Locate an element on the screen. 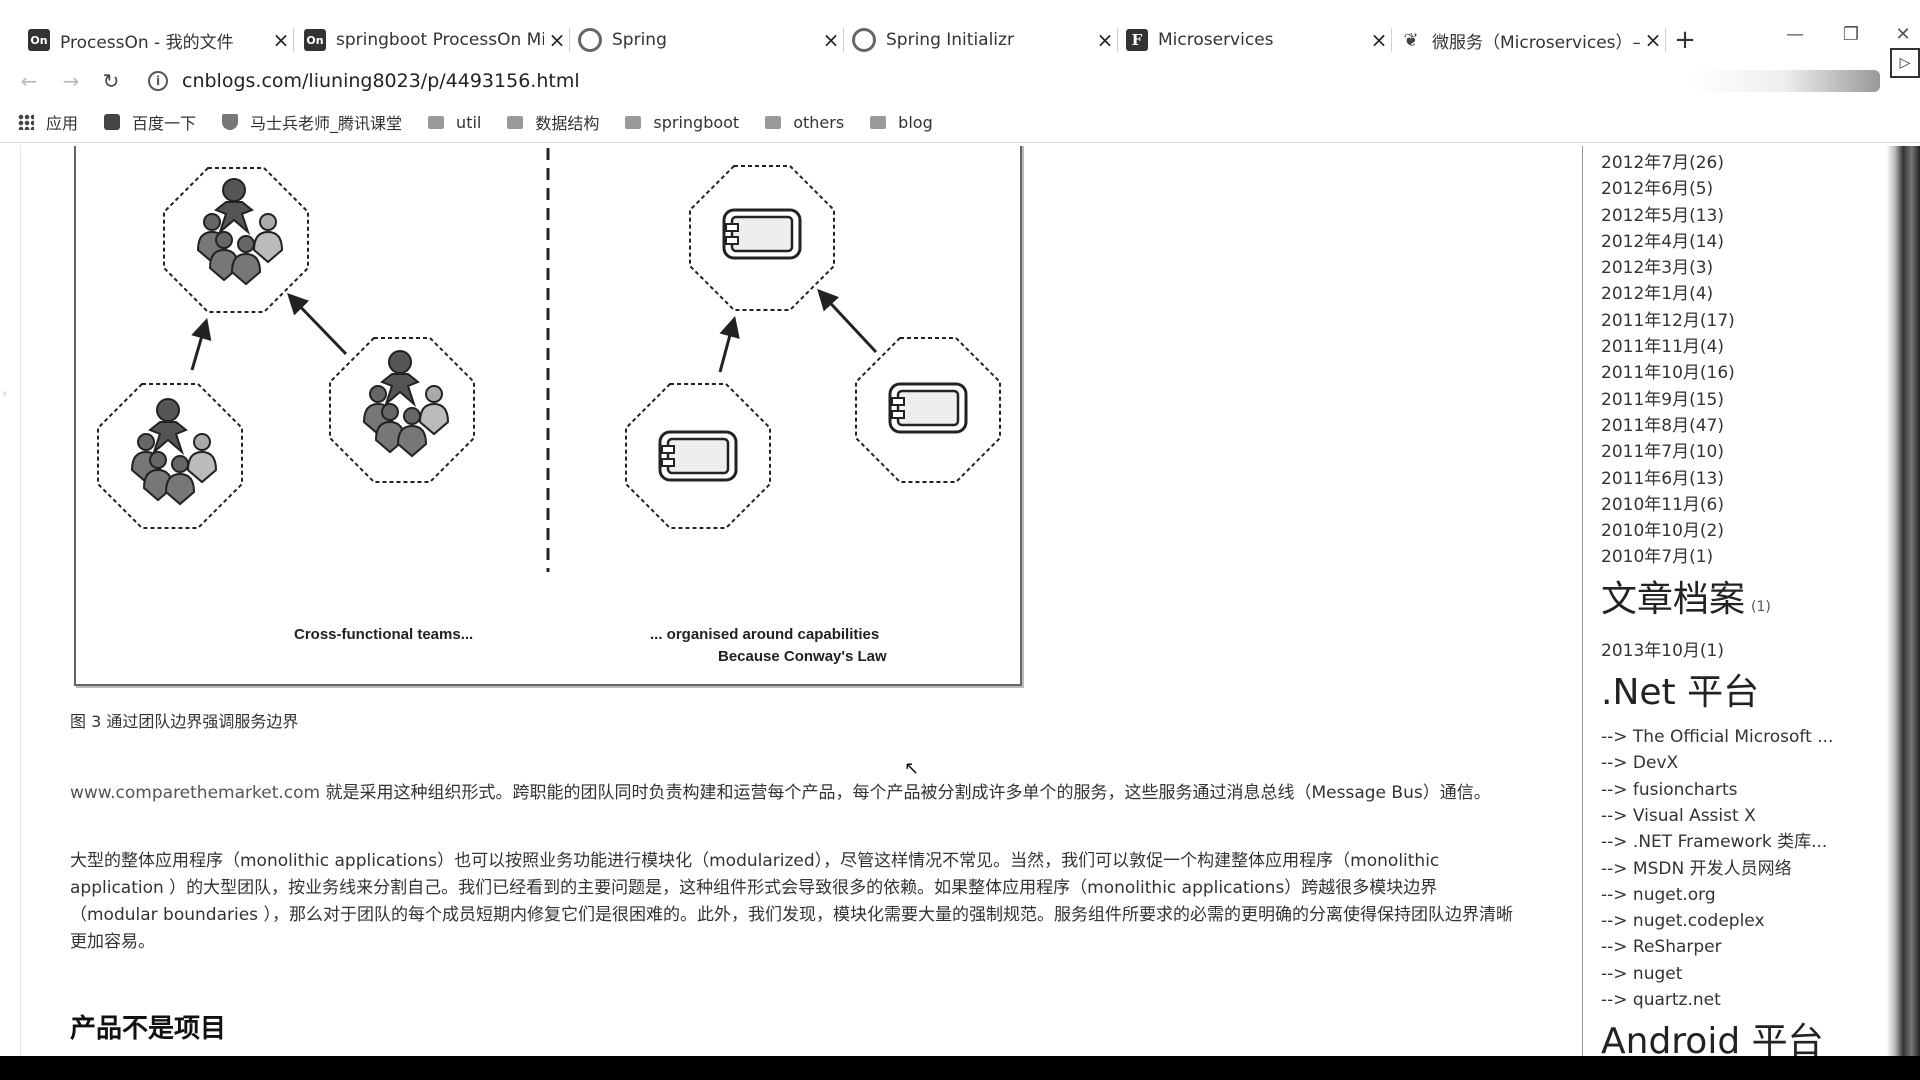 The image size is (1920, 1080). archive-month-link: 2012年3月(3) is located at coordinates (1731, 268).